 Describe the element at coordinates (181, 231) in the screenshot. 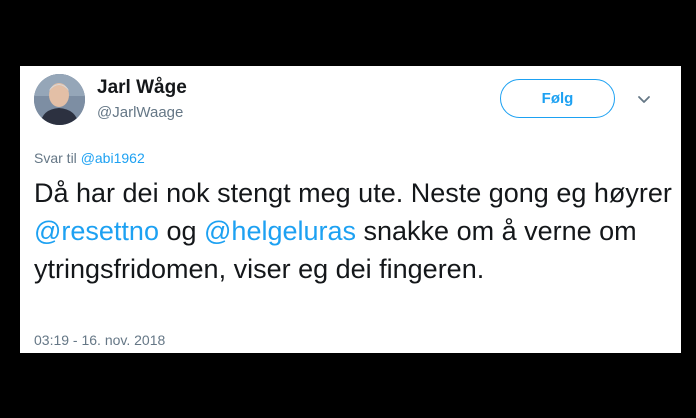

I see `tweet-text-segment: og` at that location.